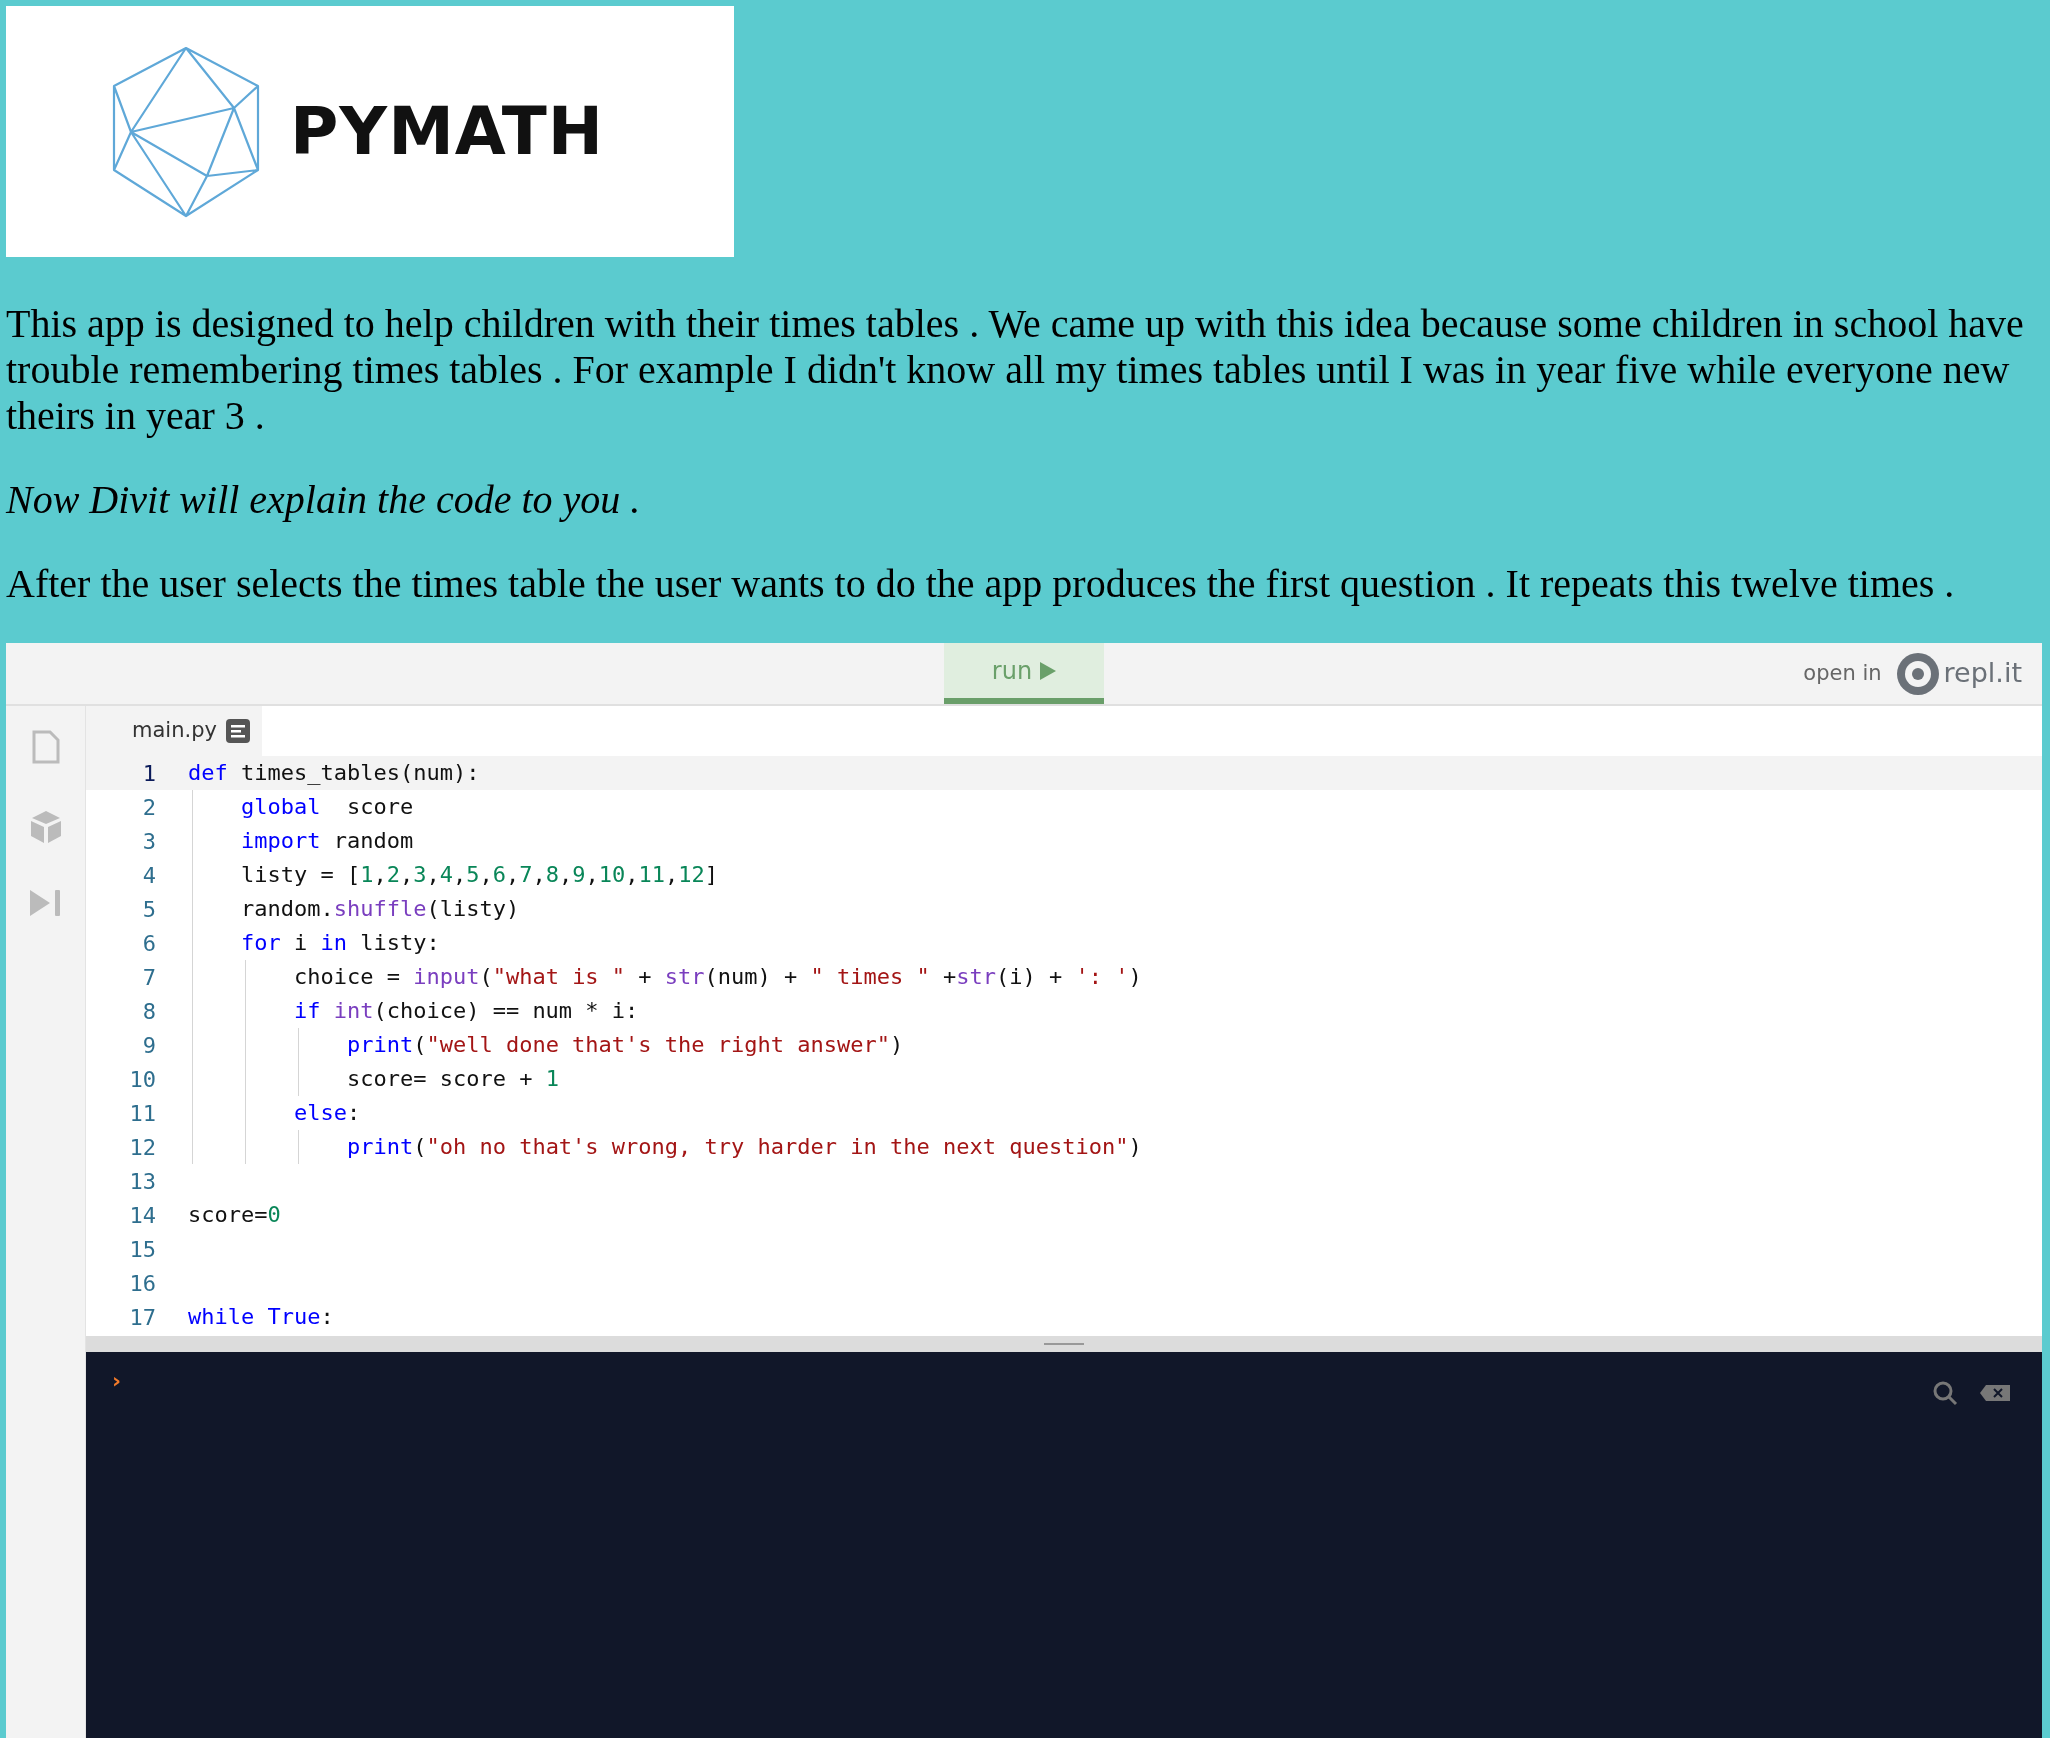  I want to click on line-number: 14, so click(142, 1215).